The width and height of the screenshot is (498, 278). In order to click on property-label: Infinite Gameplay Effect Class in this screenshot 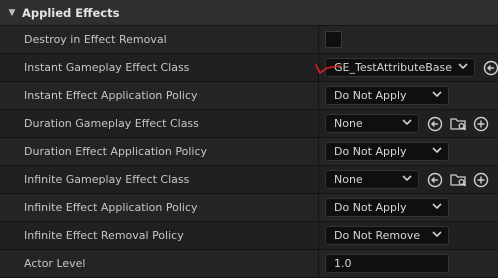, I will do `click(107, 179)`.